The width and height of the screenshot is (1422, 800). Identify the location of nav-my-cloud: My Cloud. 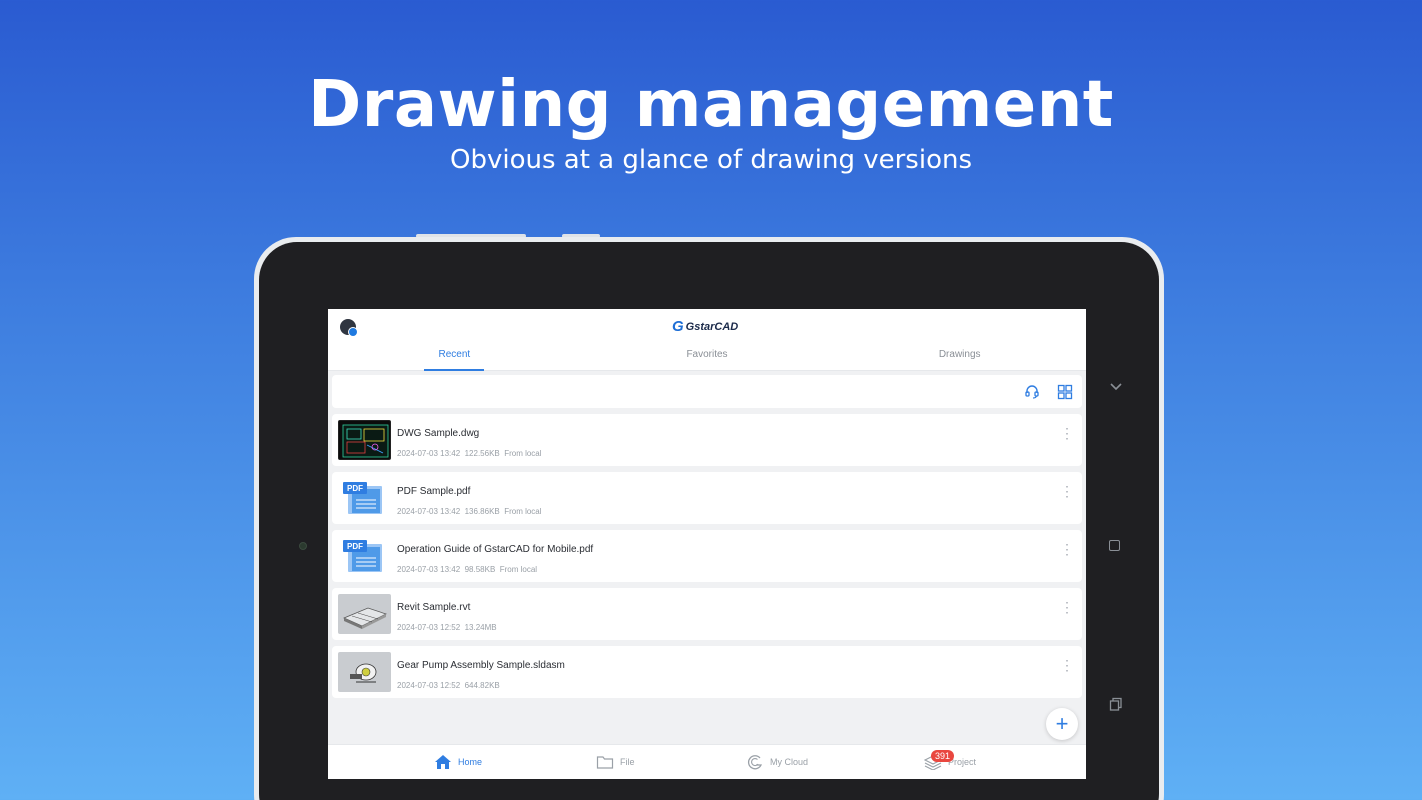
(777, 762).